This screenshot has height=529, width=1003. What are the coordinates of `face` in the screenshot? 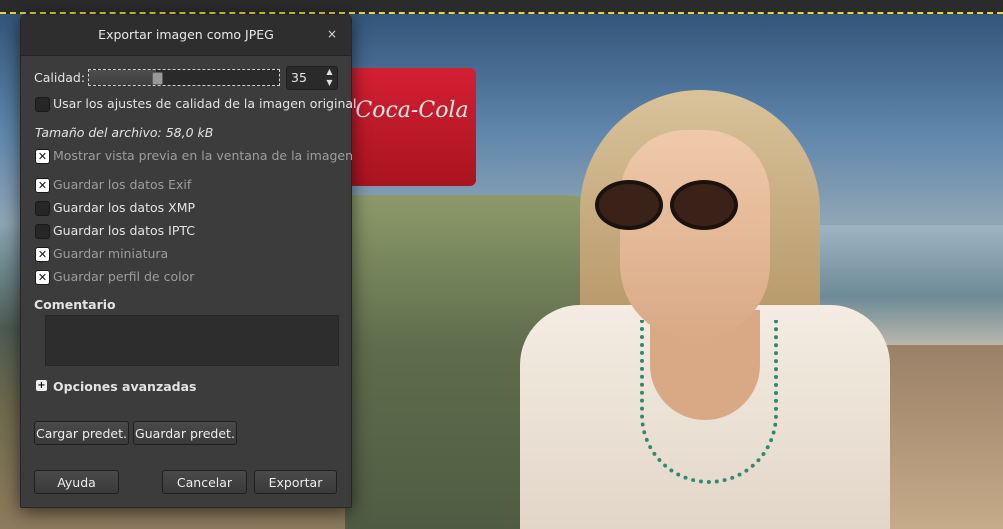 It's located at (695, 235).